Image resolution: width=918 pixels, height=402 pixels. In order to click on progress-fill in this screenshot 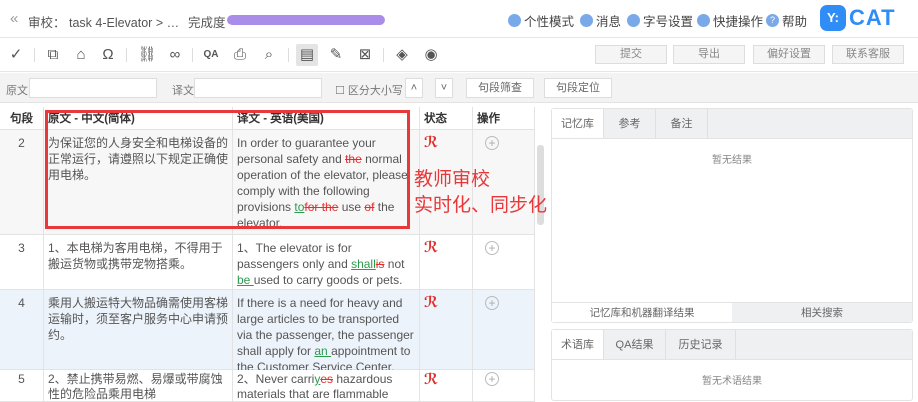, I will do `click(306, 20)`.